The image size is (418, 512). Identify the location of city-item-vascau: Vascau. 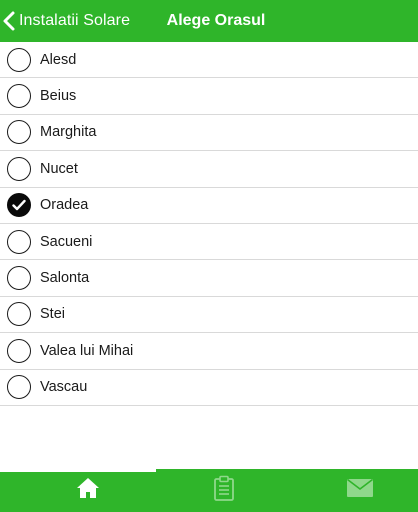
(209, 388).